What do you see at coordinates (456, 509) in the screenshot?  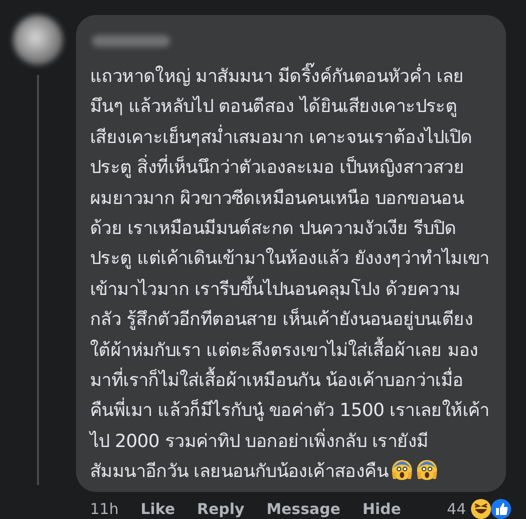 I see `reaction-count: 44` at bounding box center [456, 509].